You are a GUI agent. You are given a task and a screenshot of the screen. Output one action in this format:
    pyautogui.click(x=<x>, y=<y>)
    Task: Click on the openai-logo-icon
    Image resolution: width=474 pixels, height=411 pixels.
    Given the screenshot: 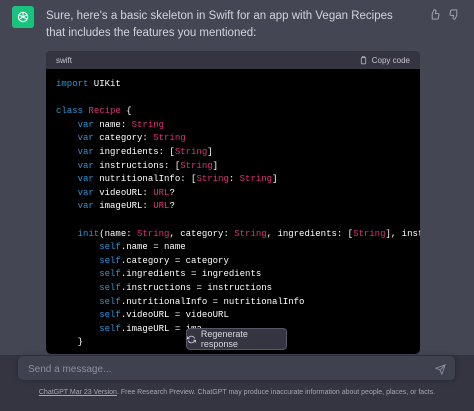 What is the action you would take?
    pyautogui.click(x=23, y=17)
    